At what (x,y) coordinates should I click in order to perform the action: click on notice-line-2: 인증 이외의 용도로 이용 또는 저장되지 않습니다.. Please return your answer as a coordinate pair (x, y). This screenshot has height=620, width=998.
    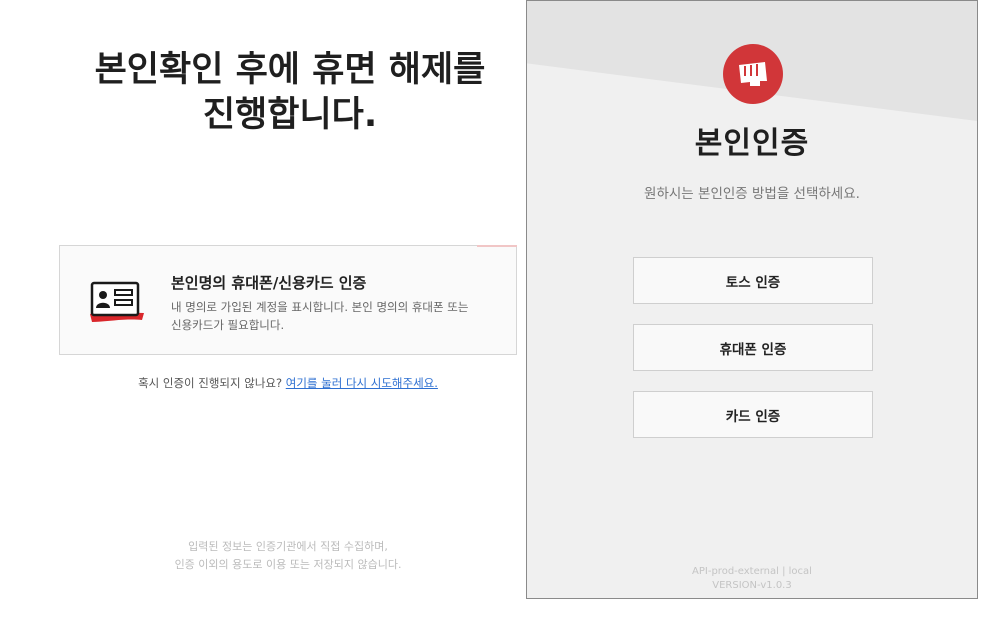
    Looking at the image, I should click on (288, 564).